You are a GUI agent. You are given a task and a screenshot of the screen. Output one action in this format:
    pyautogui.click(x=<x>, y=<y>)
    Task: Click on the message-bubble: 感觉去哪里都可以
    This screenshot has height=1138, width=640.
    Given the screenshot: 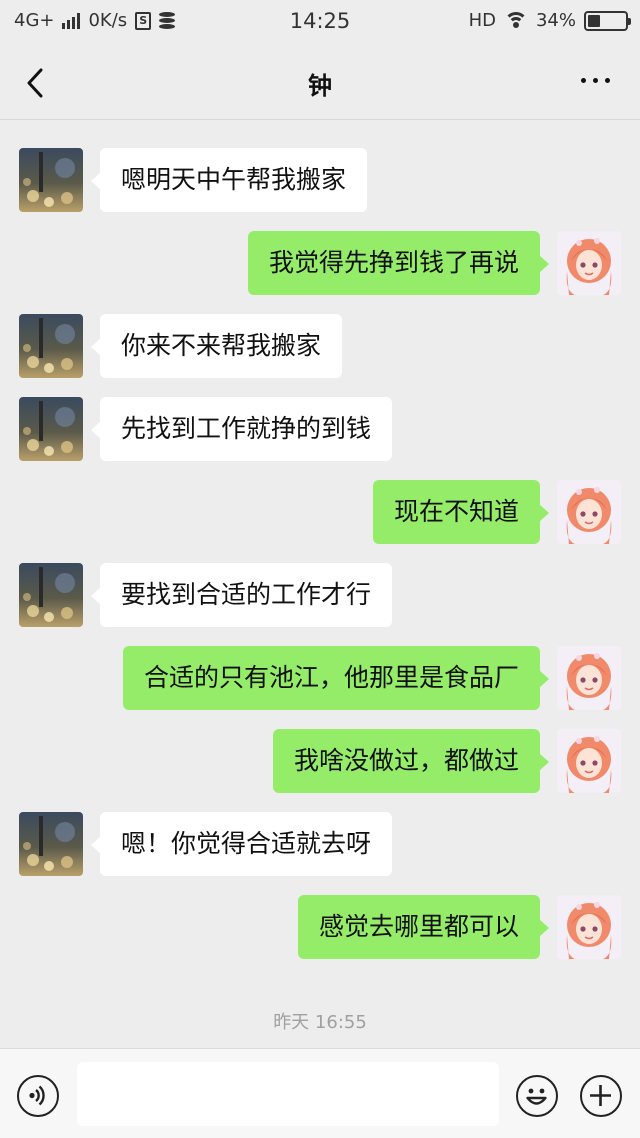 What is the action you would take?
    pyautogui.click(x=423, y=927)
    